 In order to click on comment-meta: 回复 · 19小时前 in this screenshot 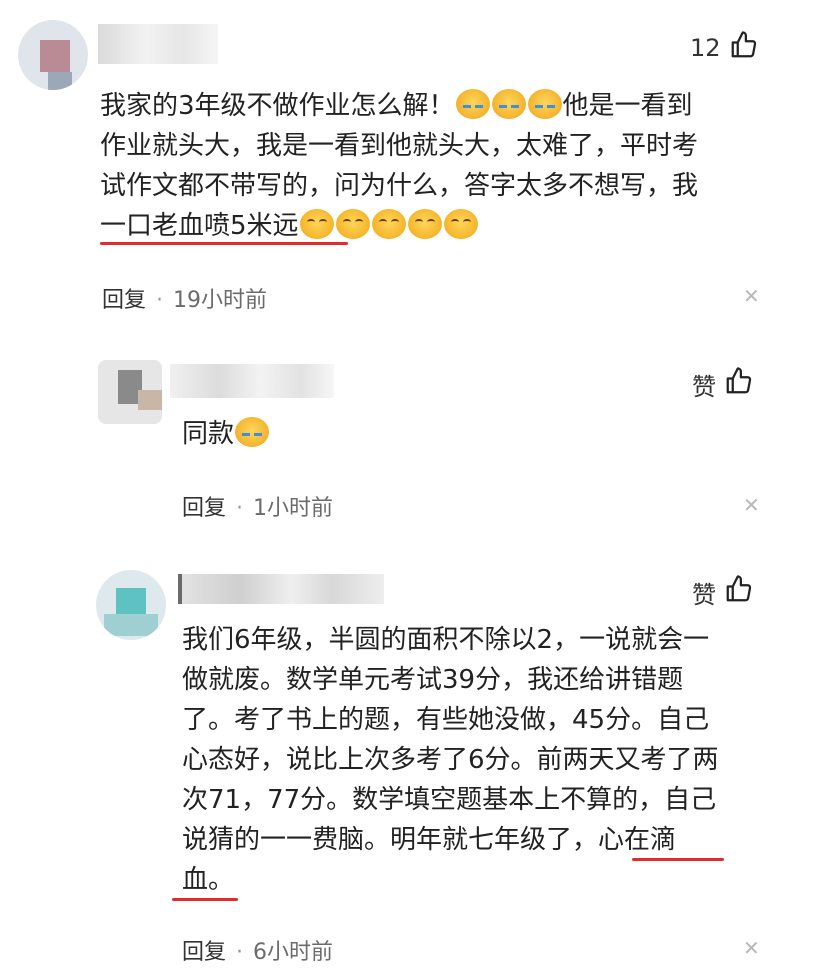, I will do `click(184, 298)`.